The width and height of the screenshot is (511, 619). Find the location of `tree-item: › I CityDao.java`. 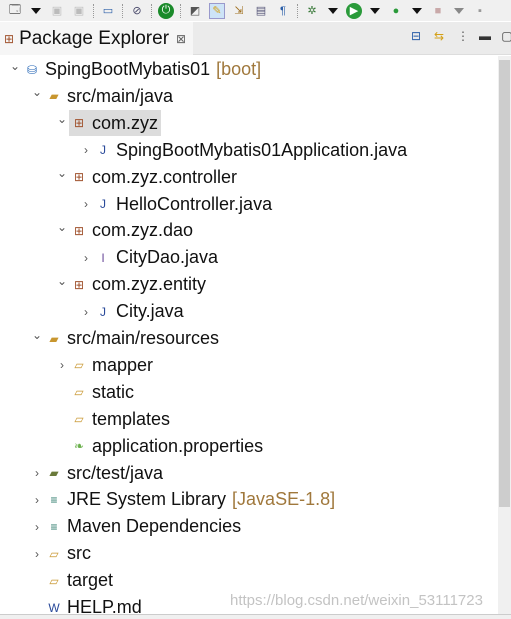

tree-item: › I CityDao.java is located at coordinates (109, 258).